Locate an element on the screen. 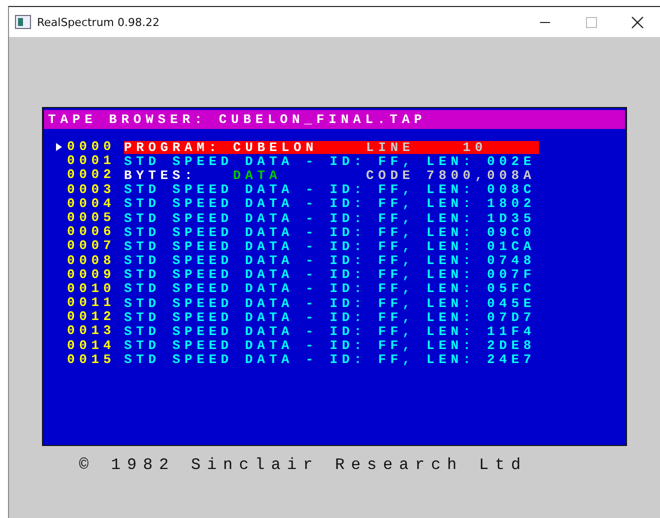 Image resolution: width=660 pixels, height=518 pixels. block-description: STD SPEED DATA - ID: FF, LEN: 1D35 is located at coordinates (330, 218).